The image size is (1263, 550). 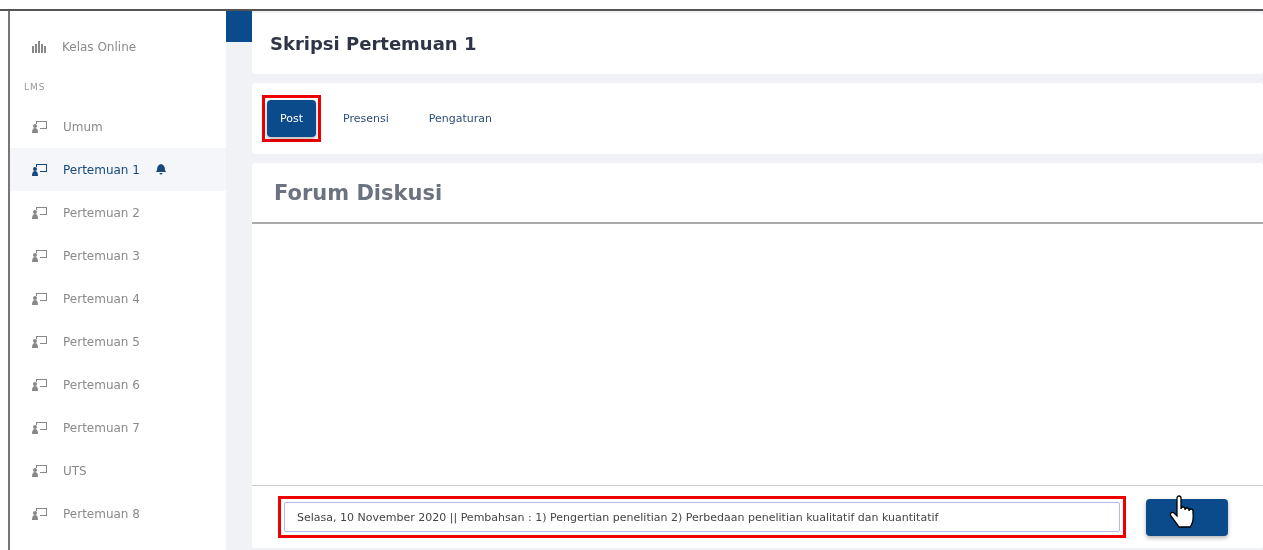 What do you see at coordinates (291, 118) in the screenshot?
I see `tab: Post` at bounding box center [291, 118].